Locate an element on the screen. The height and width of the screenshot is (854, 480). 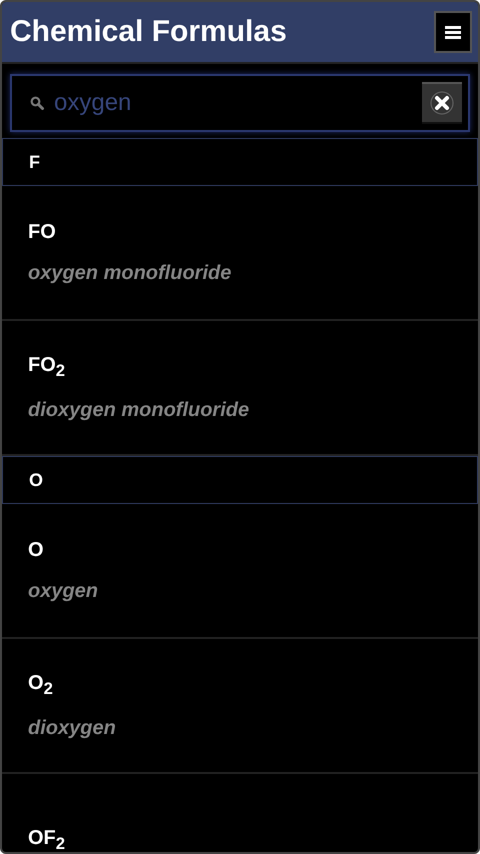
clear-button is located at coordinates (442, 103).